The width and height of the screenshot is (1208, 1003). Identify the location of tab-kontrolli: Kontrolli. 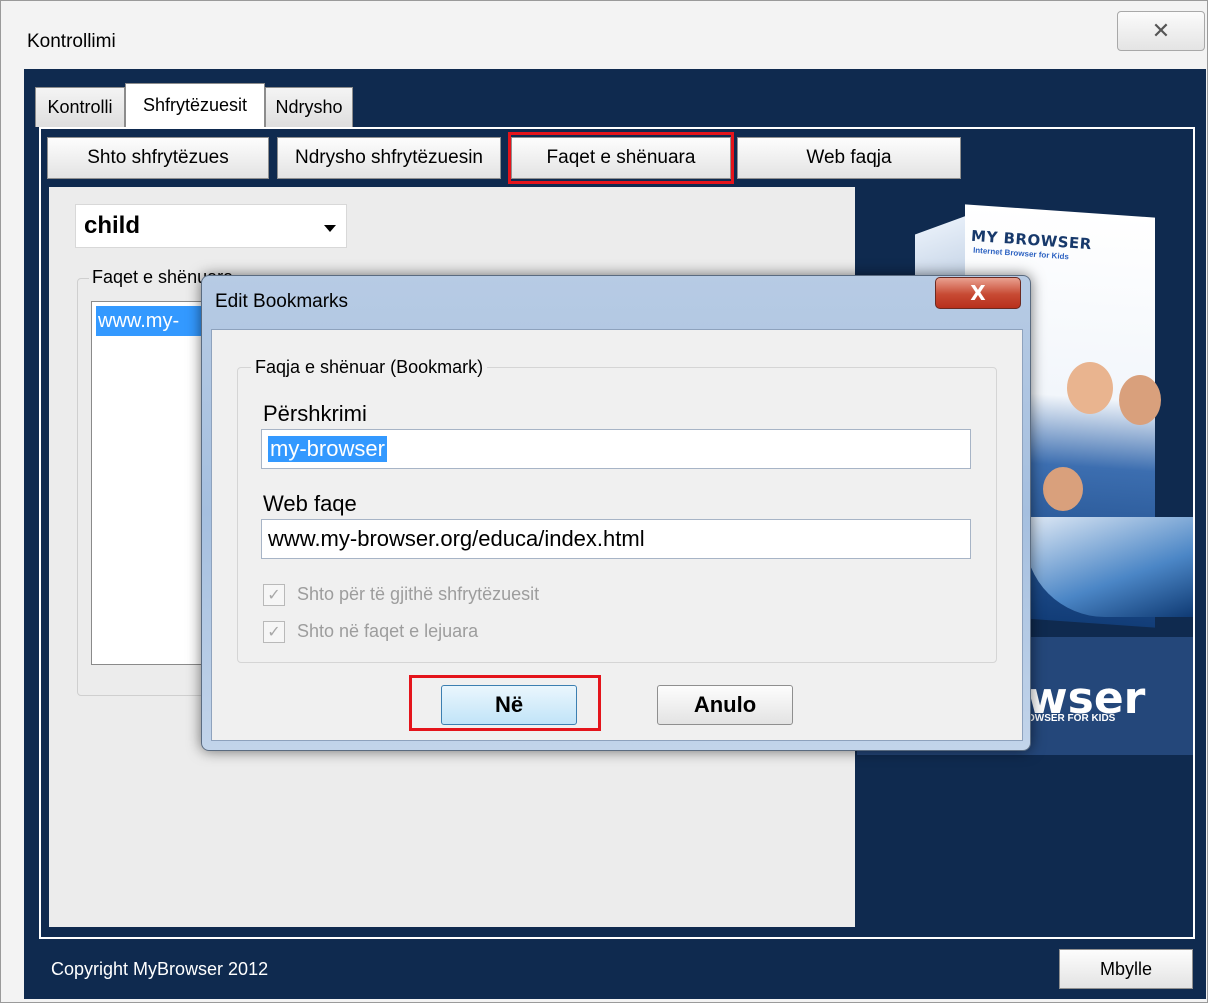
(80, 107).